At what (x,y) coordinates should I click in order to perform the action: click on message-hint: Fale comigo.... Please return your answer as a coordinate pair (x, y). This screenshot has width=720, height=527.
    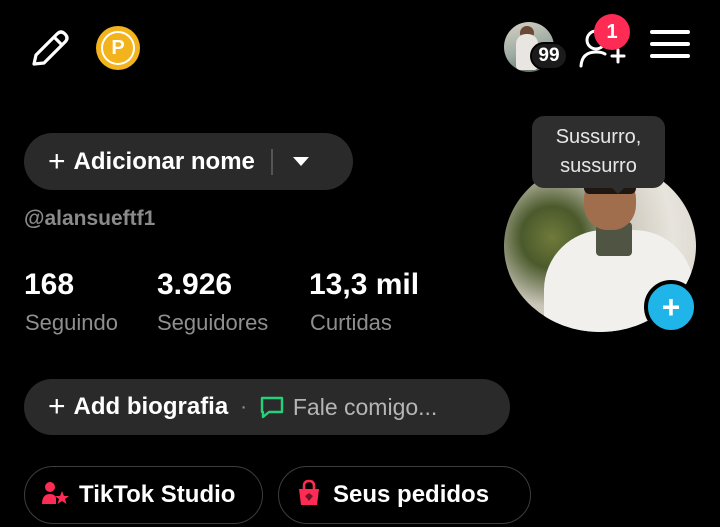
    Looking at the image, I should click on (365, 406).